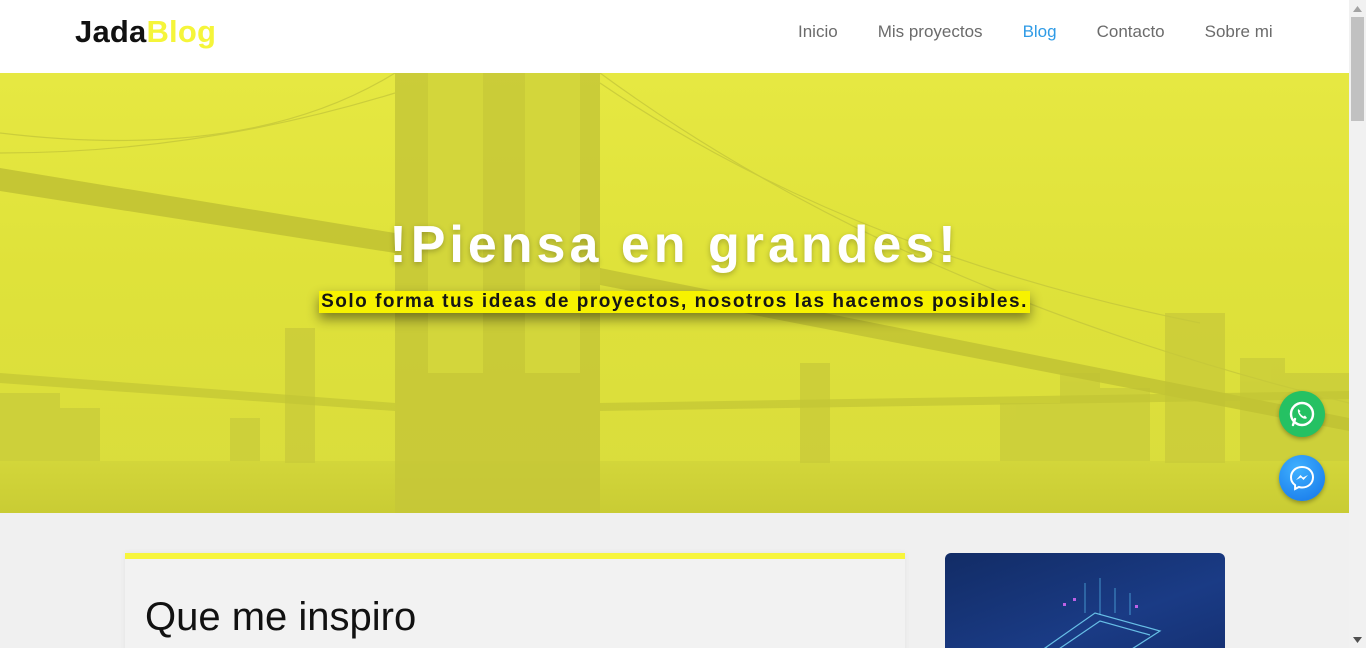 The image size is (1366, 648). Describe the element at coordinates (1357, 324) in the screenshot. I see `page-scrollbar` at that location.